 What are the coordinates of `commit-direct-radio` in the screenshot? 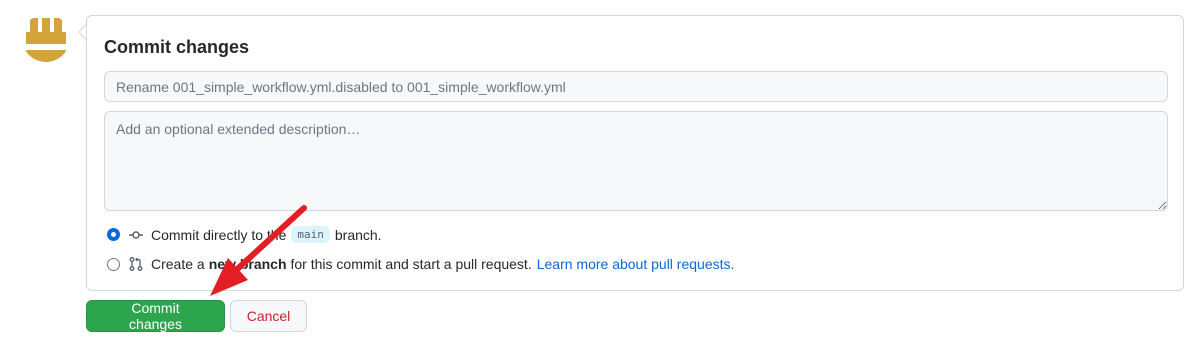 It's located at (113, 234).